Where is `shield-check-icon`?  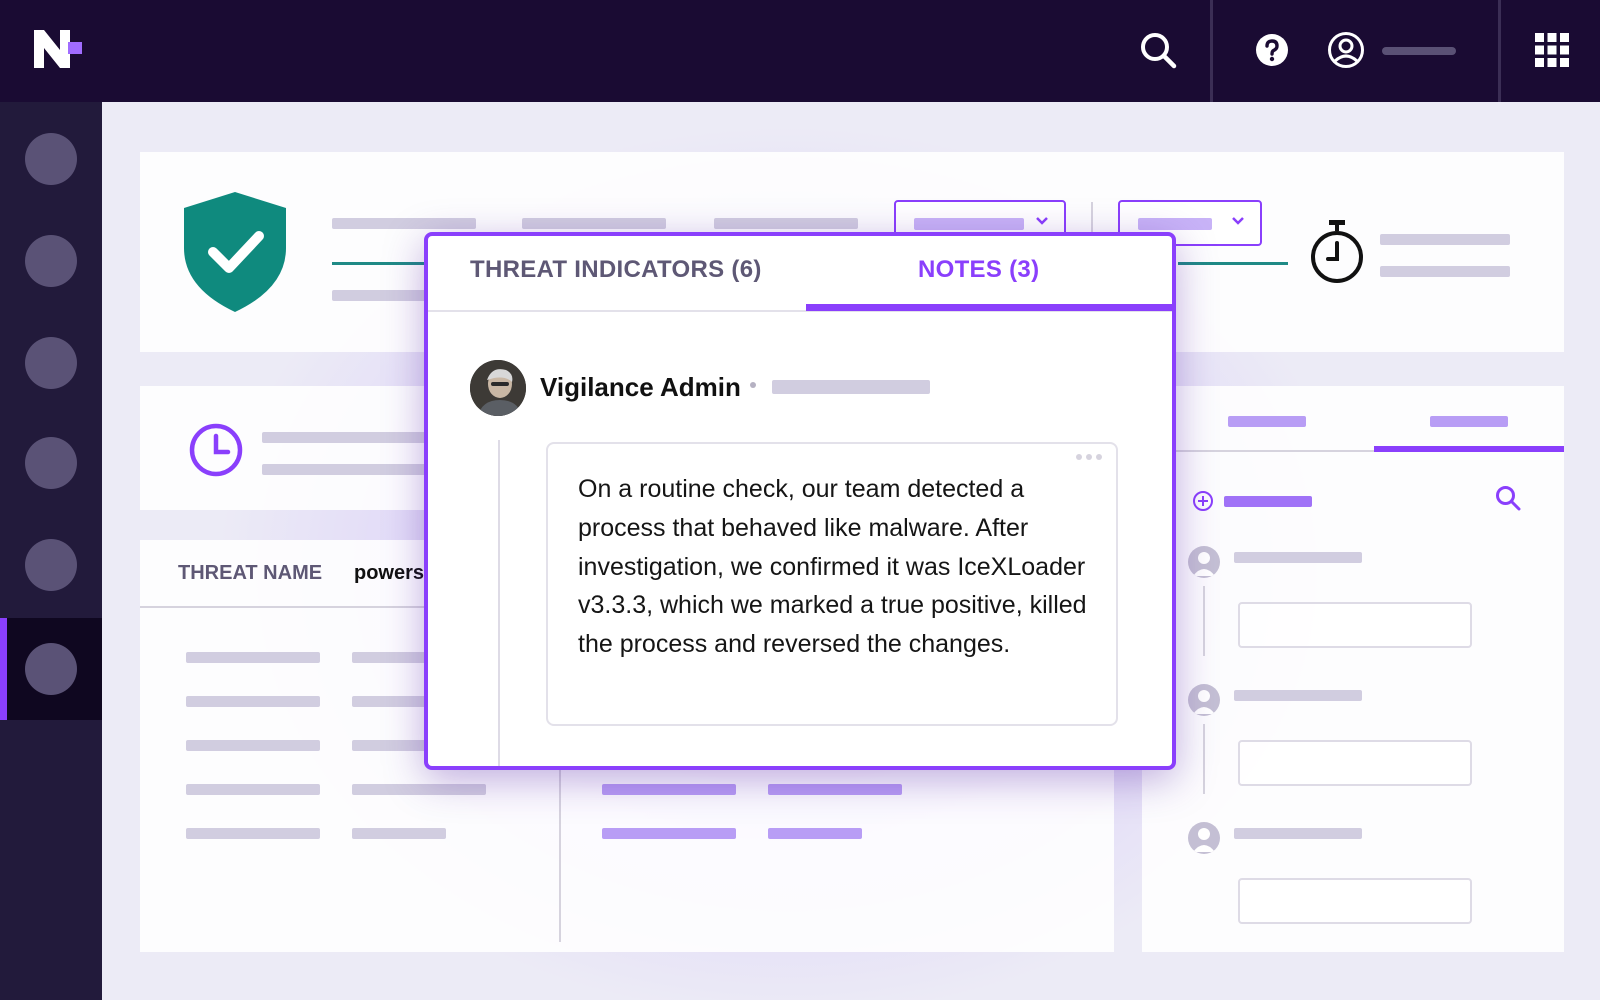
shield-check-icon is located at coordinates (235, 252).